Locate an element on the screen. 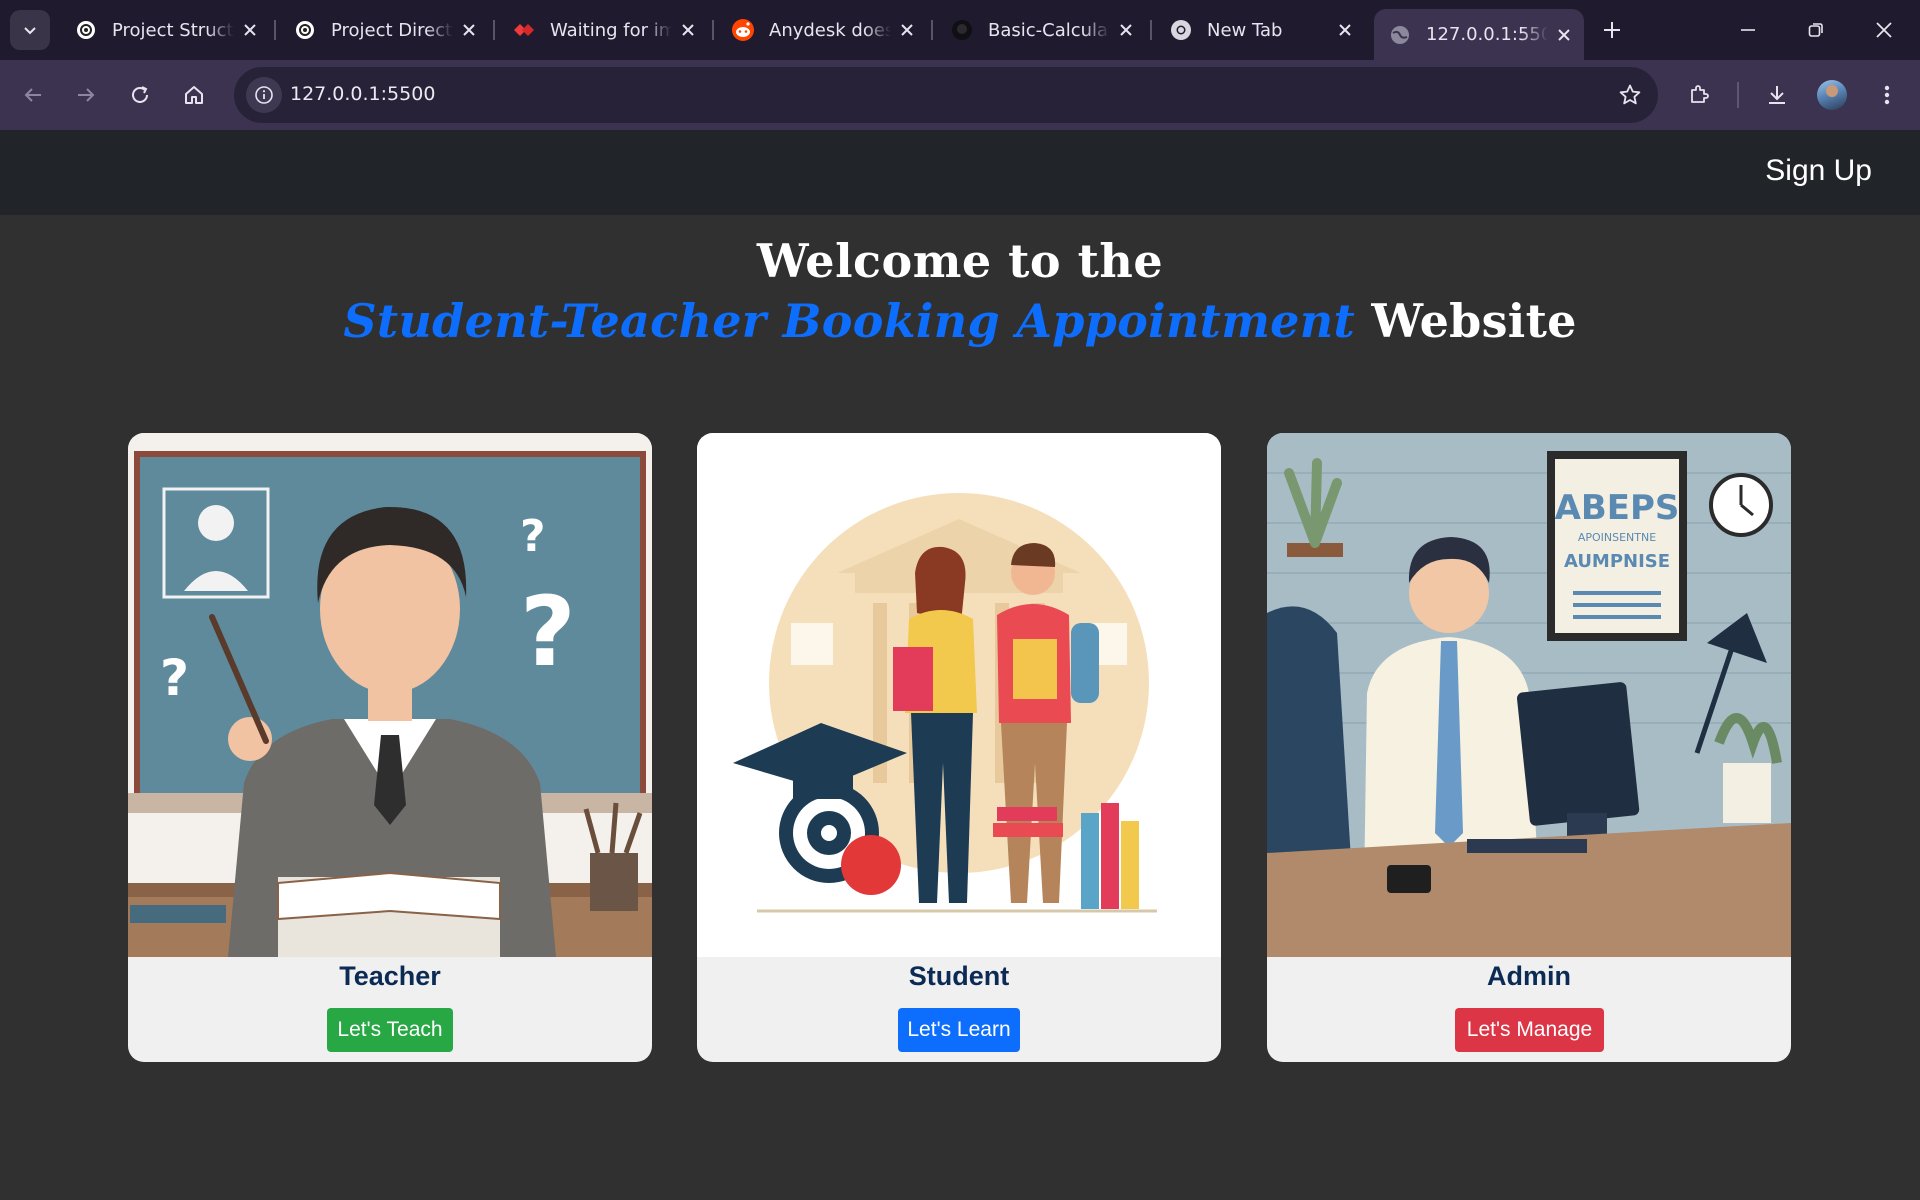 The image size is (1920, 1200). arrow-right-icon is located at coordinates (86, 95).